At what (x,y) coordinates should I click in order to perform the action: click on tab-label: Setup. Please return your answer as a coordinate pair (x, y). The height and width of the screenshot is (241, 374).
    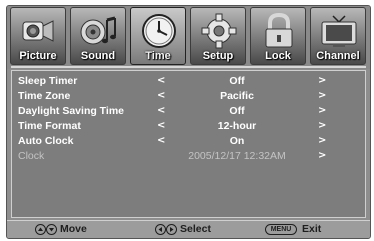
    Looking at the image, I should click on (218, 56).